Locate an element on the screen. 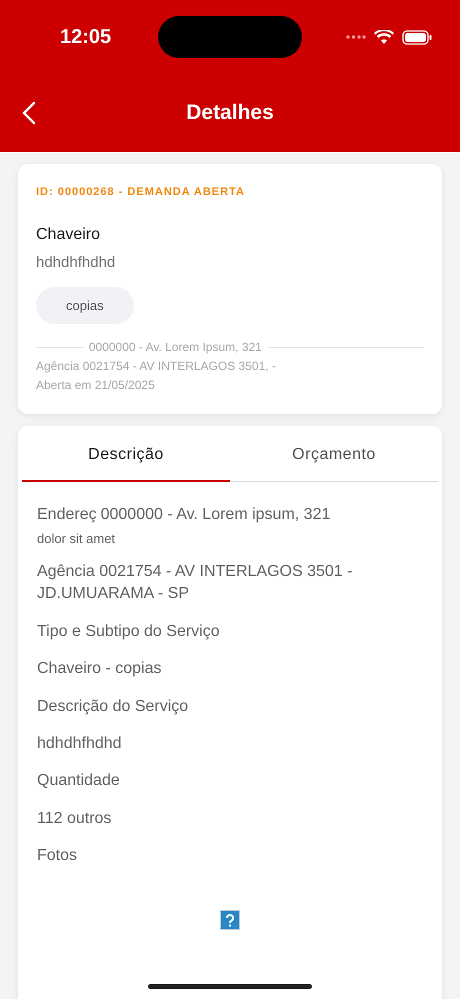  status-time: 12:05 is located at coordinates (86, 37).